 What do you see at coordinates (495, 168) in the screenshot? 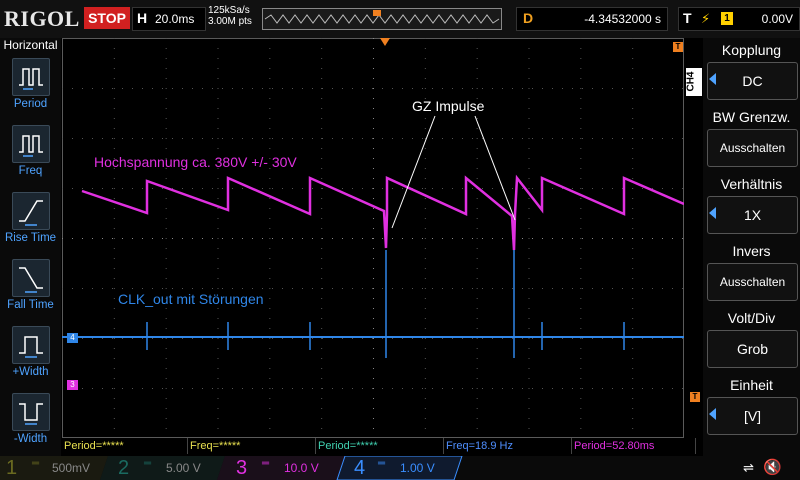
I see `gz-pointer-right` at bounding box center [495, 168].